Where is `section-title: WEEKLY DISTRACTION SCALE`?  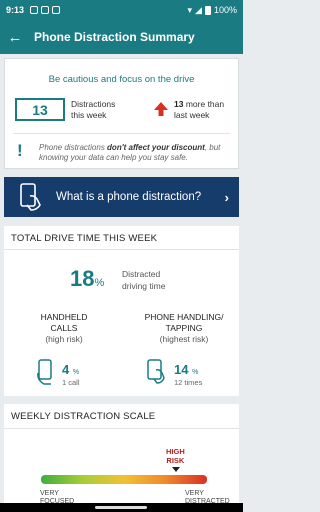 section-title: WEEKLY DISTRACTION SCALE is located at coordinates (83, 416).